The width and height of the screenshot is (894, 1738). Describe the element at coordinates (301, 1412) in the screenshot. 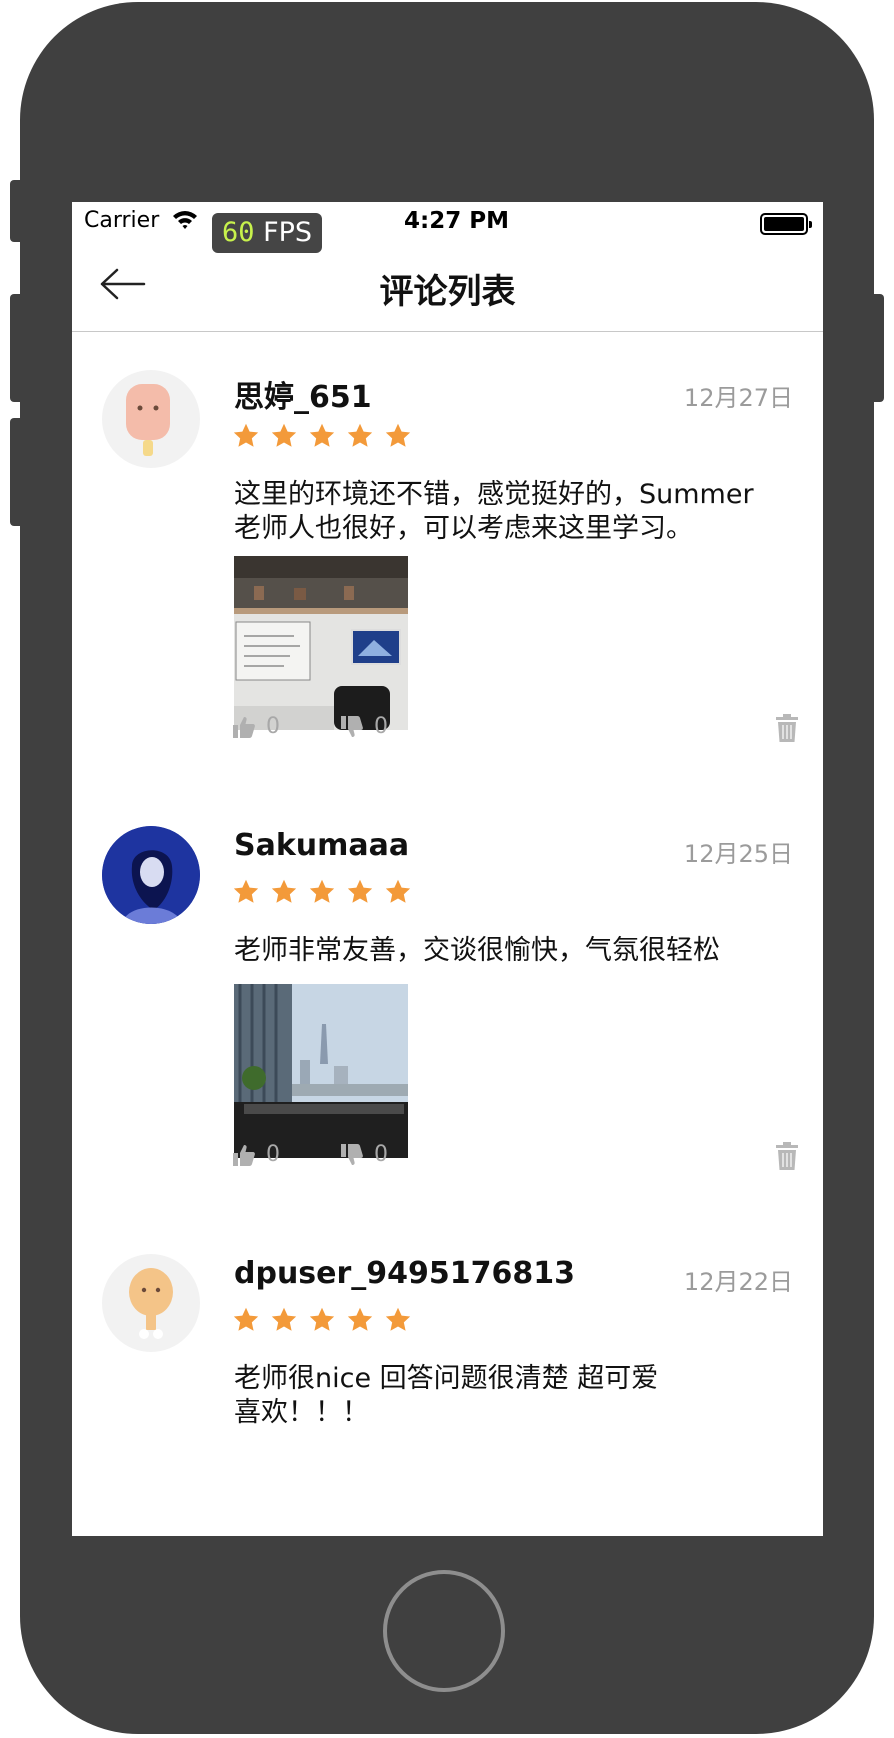

I see `comment-text-line: 喜欢！！！` at that location.